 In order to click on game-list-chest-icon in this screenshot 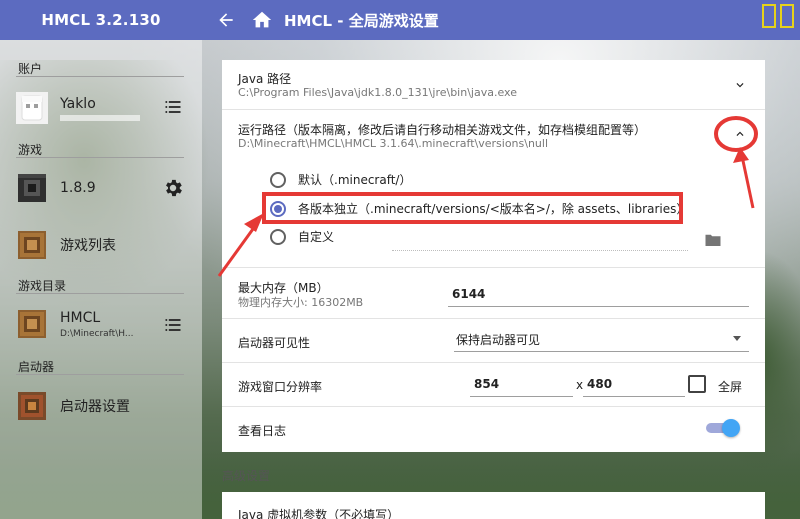, I will do `click(32, 245)`.